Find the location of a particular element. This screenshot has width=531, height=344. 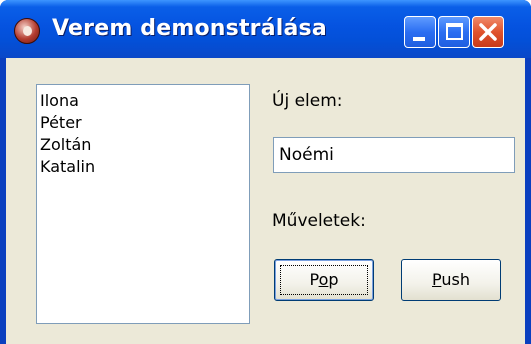

pop-button-label: Pop is located at coordinates (324, 279).